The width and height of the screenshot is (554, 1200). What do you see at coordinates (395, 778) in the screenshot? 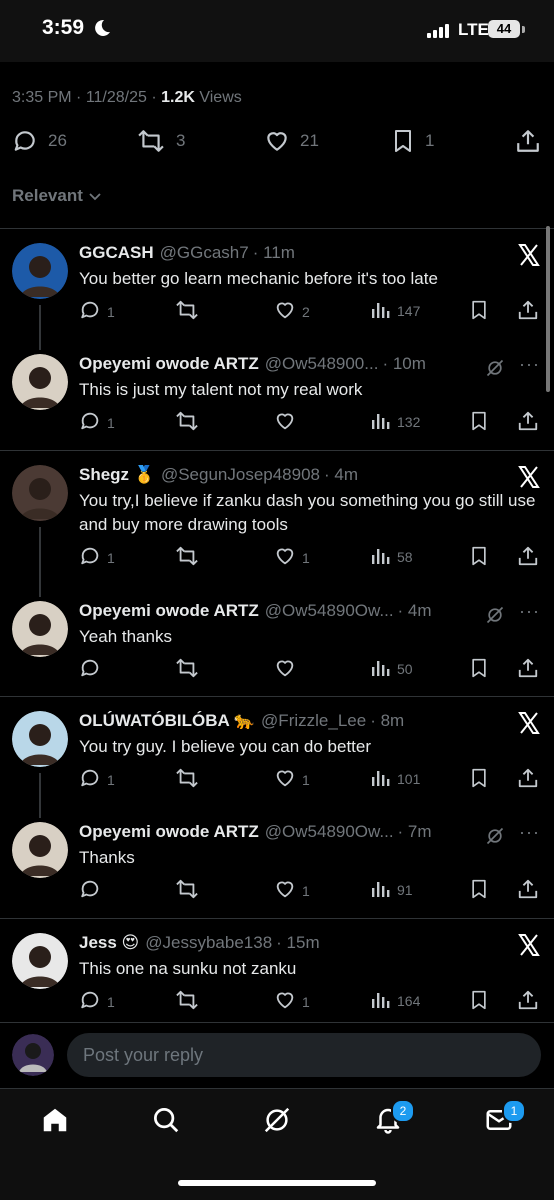
I see `views-button: 101` at bounding box center [395, 778].